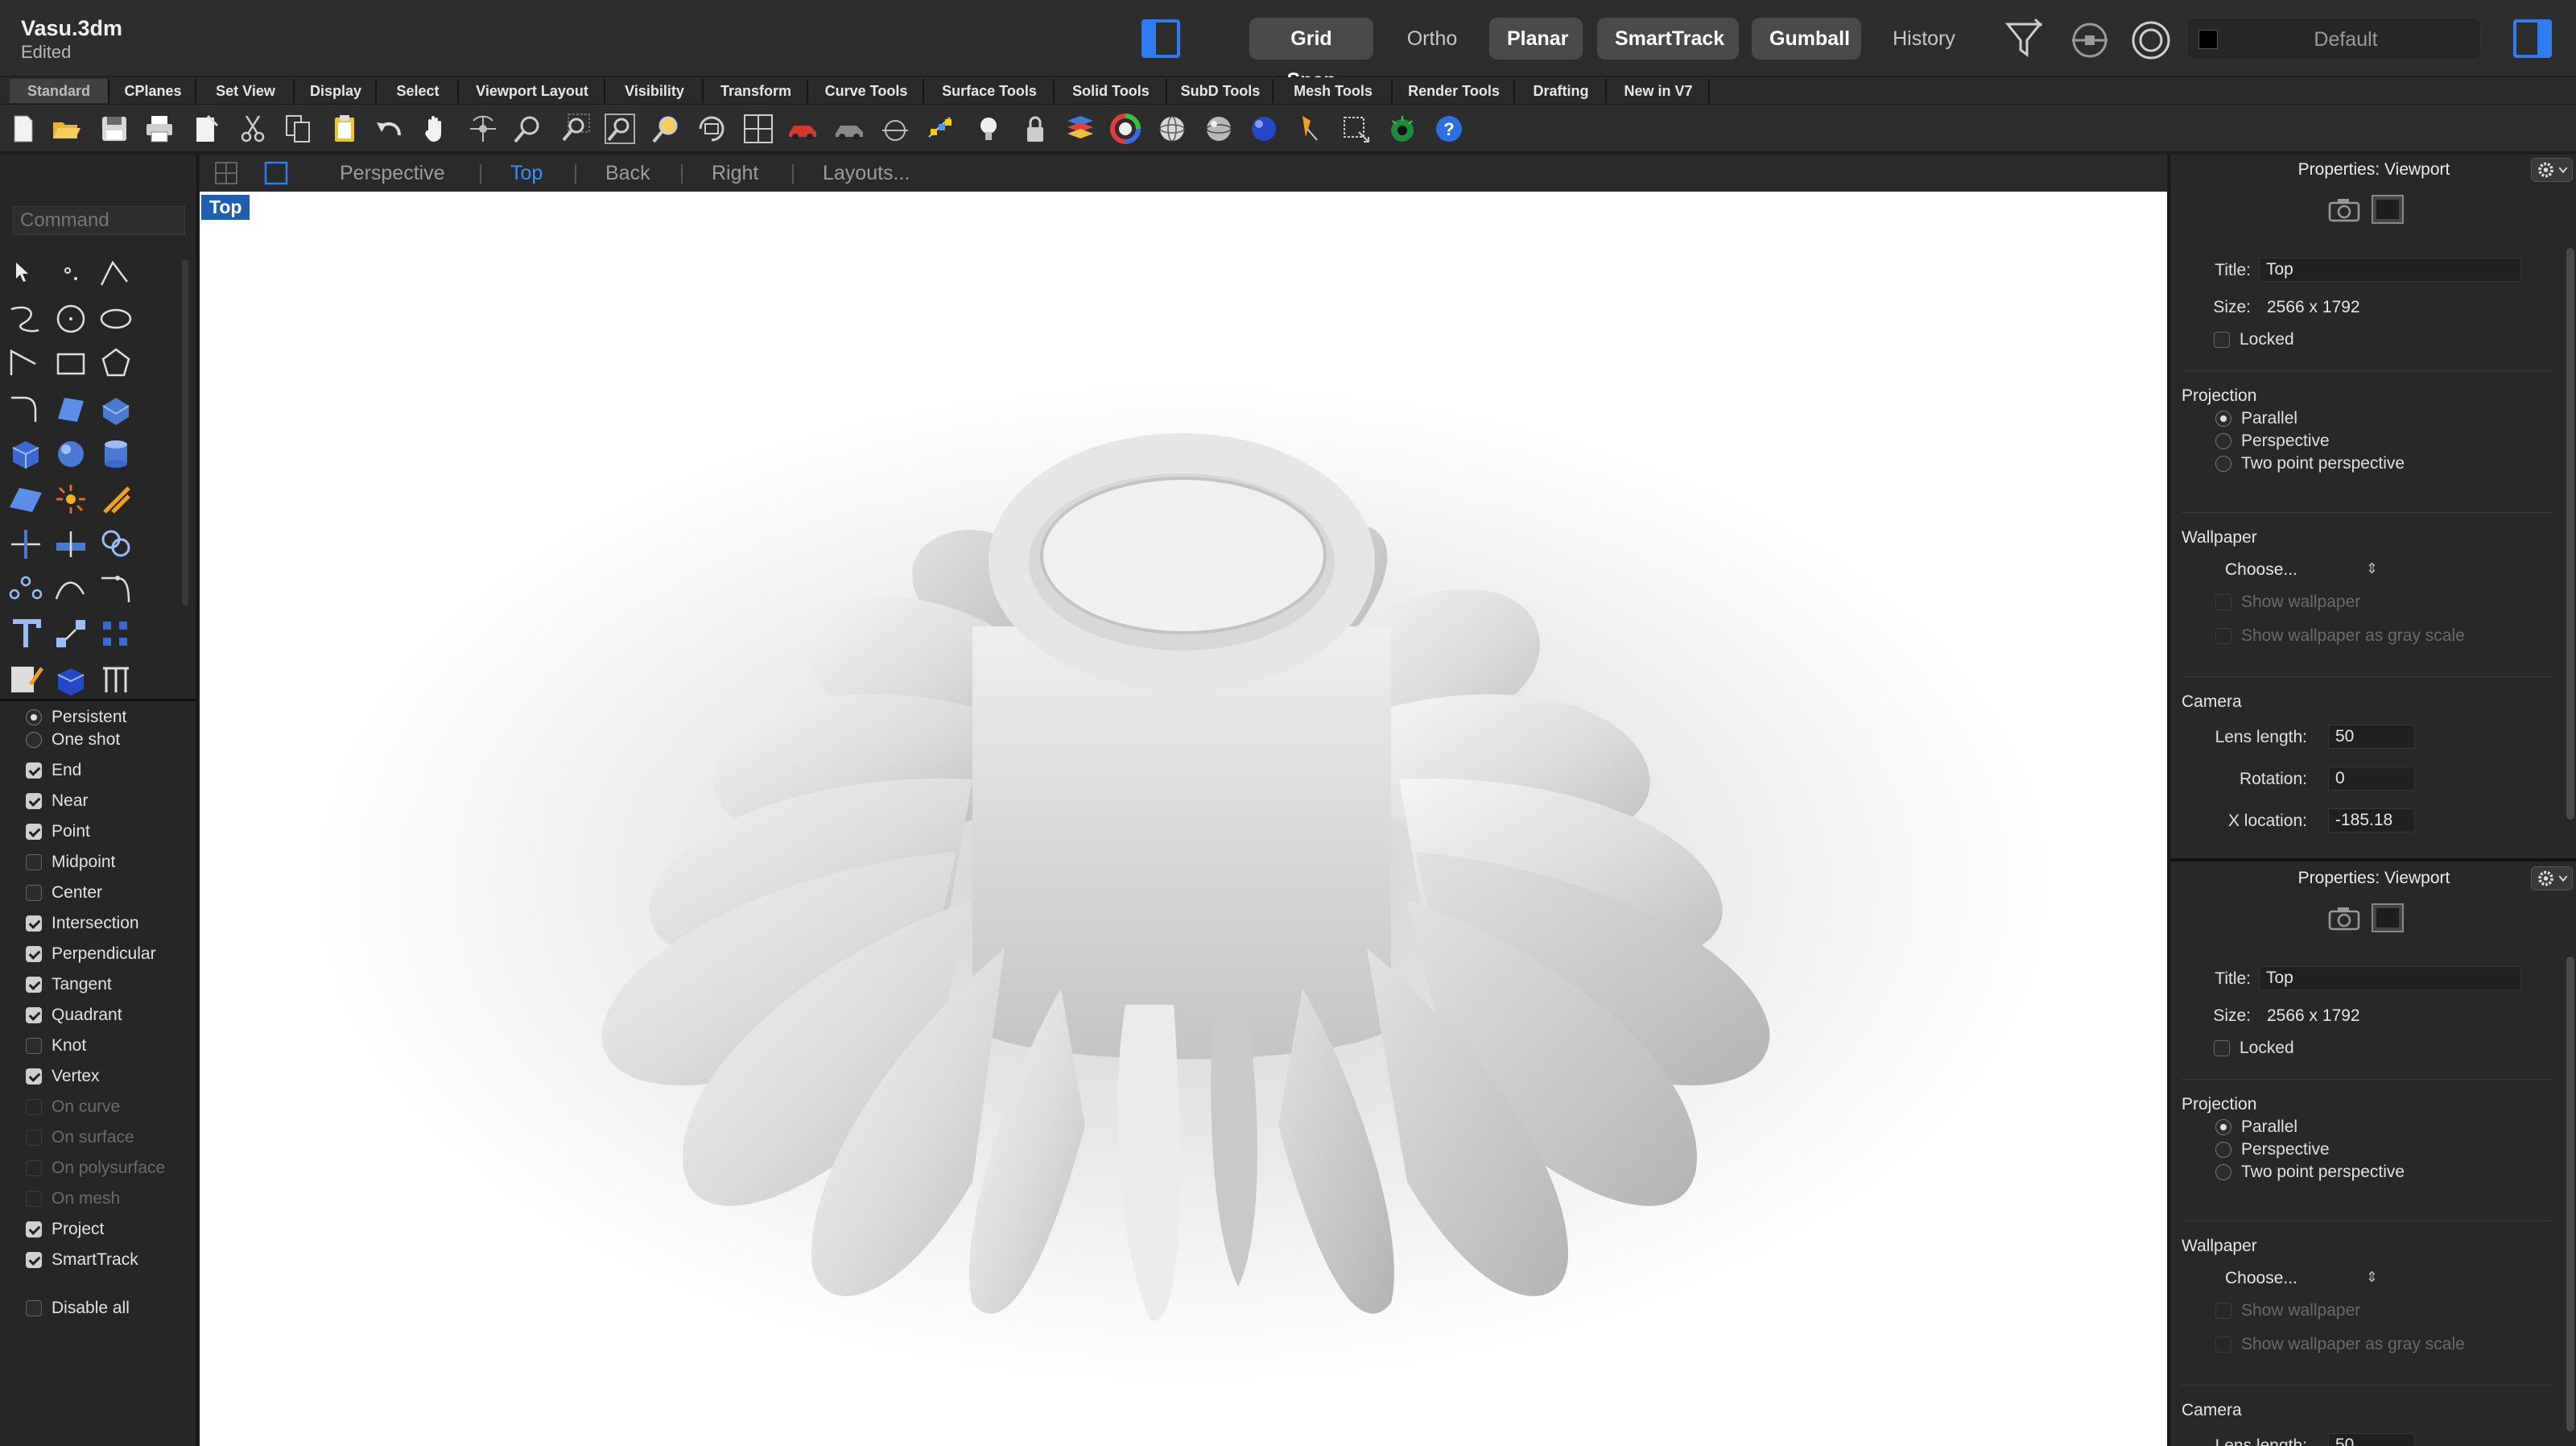 This screenshot has width=2576, height=1446. I want to click on projection-perspective-option: Perspective, so click(2272, 1150).